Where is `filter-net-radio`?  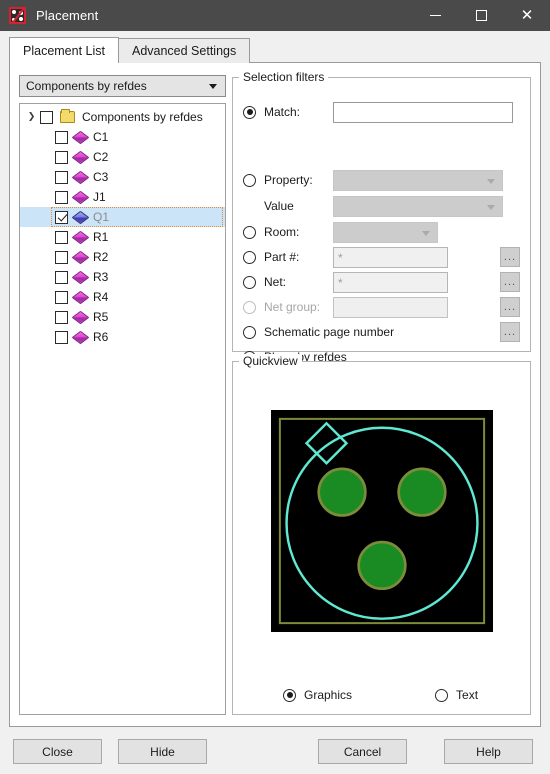
filter-net-radio is located at coordinates (249, 282).